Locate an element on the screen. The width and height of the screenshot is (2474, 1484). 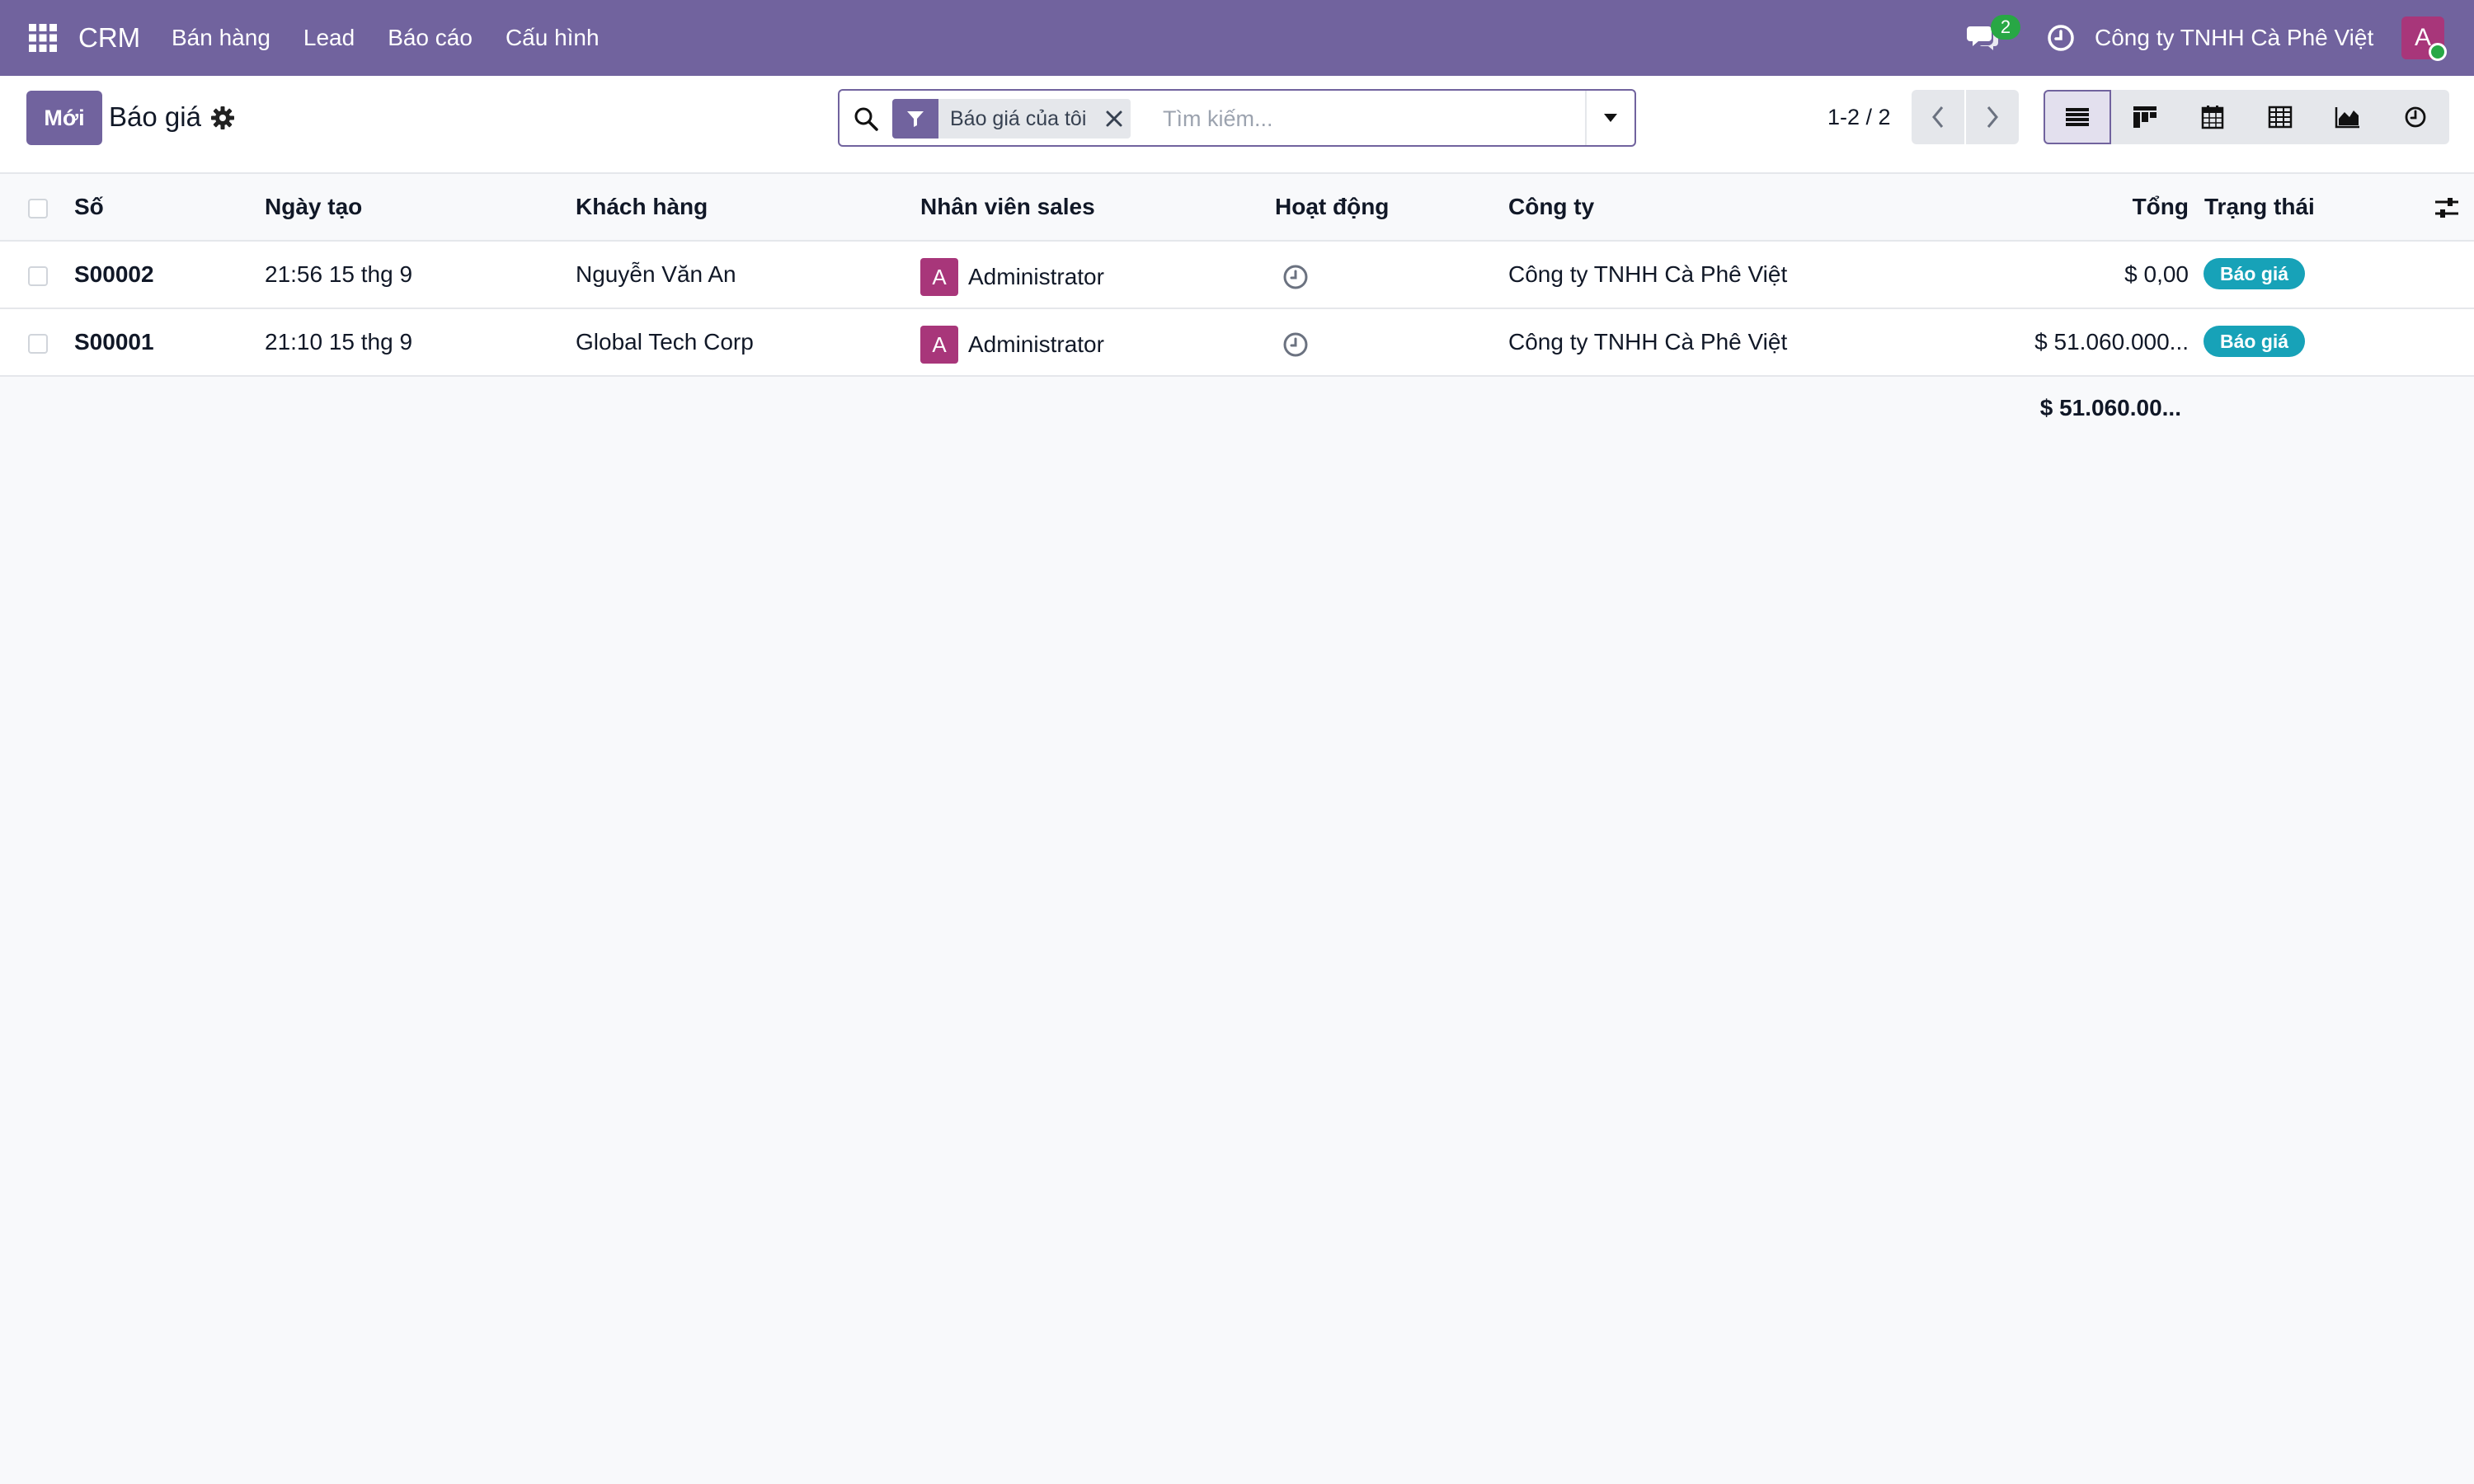
view-kanban-button is located at coordinates (2145, 117).